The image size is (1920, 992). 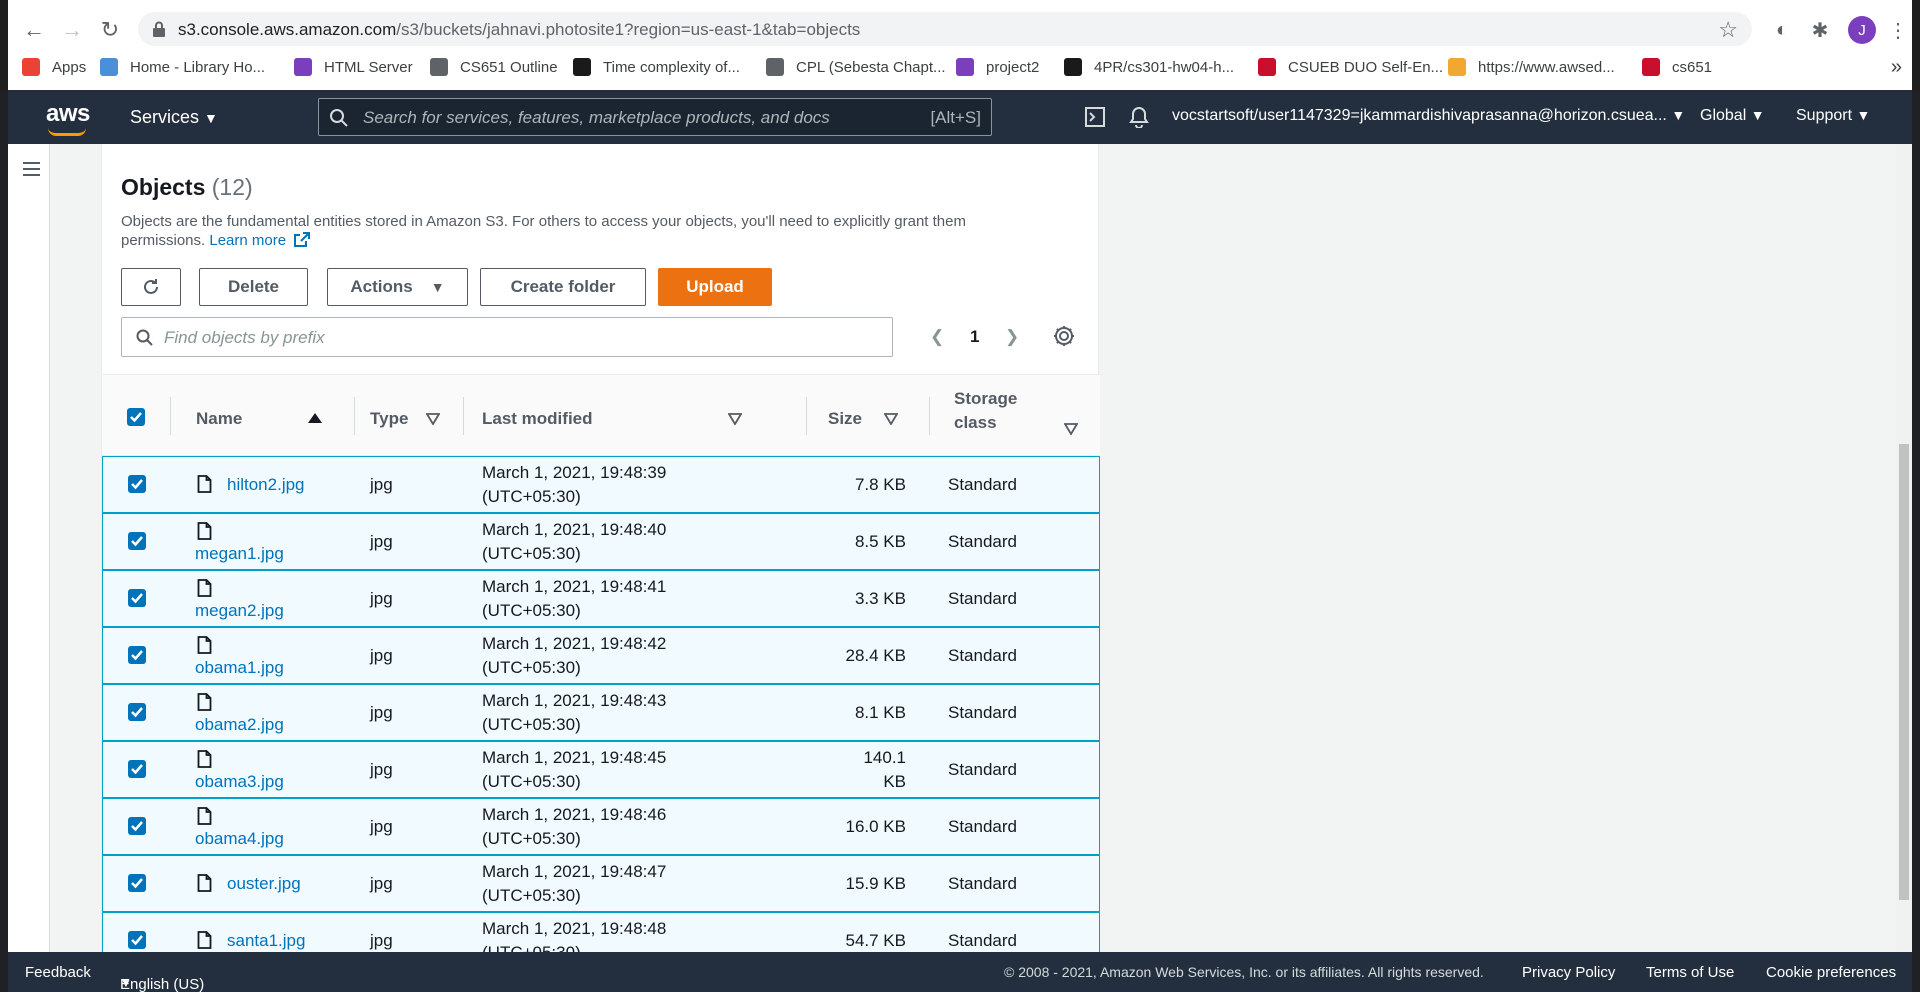 I want to click on col-size: Size, so click(x=845, y=419).